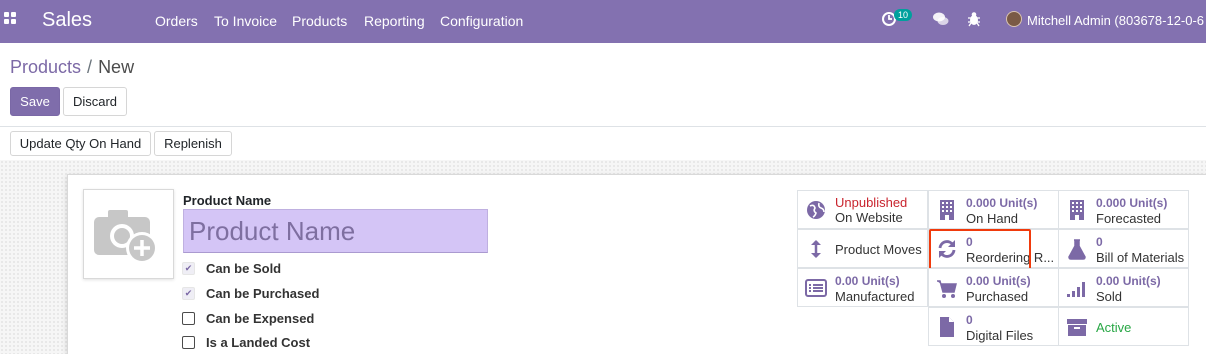  I want to click on purchased-label: Purchased, so click(997, 296).